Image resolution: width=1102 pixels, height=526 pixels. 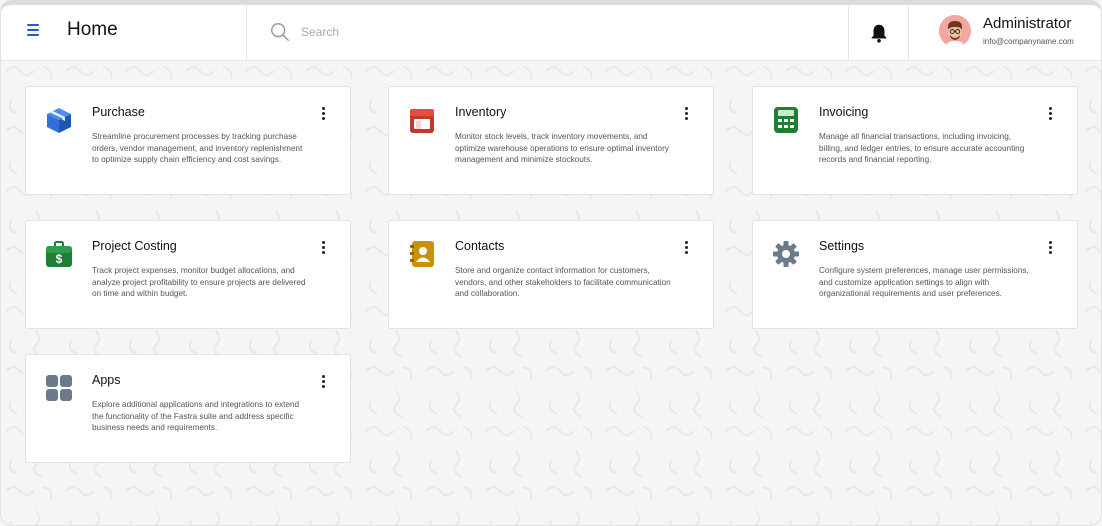 What do you see at coordinates (422, 254) in the screenshot?
I see `address-book-icon` at bounding box center [422, 254].